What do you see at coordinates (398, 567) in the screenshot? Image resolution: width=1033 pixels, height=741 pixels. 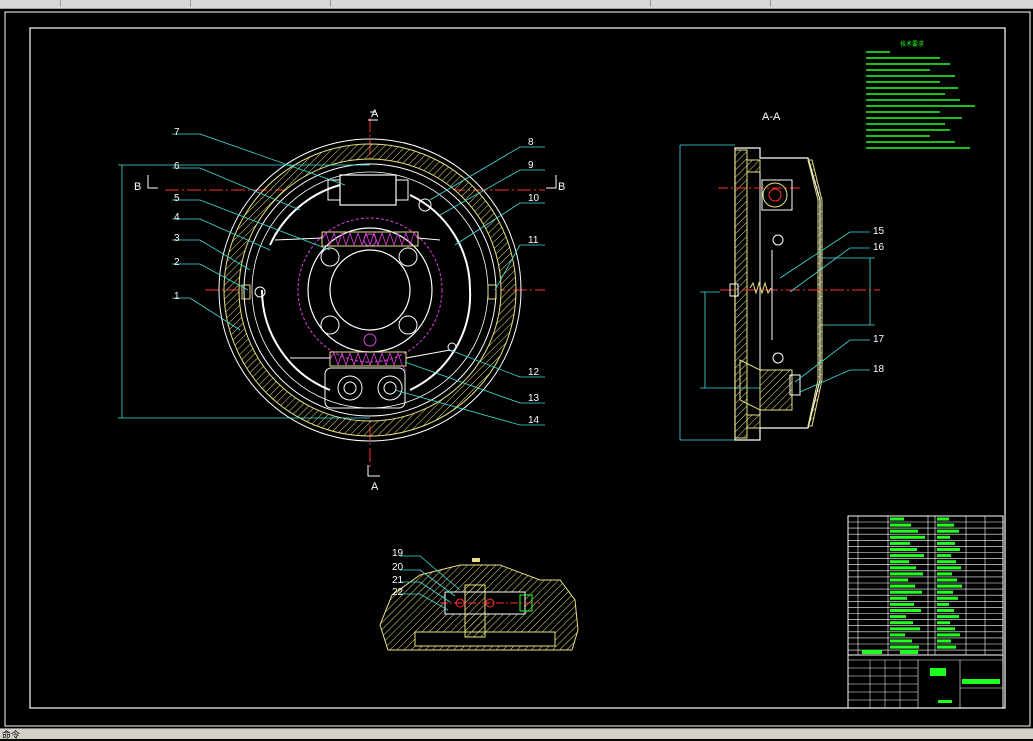 I see `part-label-20: 20` at bounding box center [398, 567].